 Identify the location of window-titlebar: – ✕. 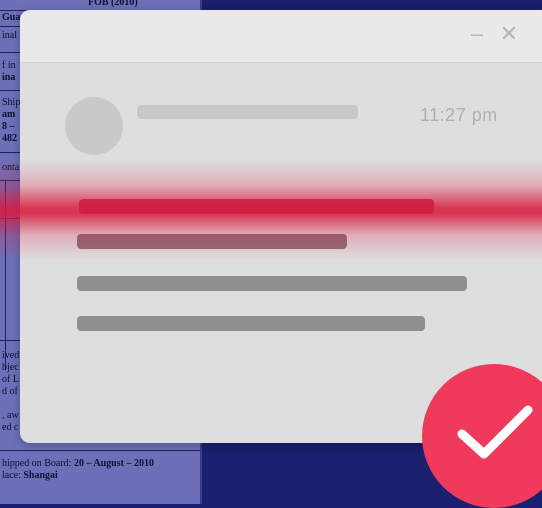
(281, 36).